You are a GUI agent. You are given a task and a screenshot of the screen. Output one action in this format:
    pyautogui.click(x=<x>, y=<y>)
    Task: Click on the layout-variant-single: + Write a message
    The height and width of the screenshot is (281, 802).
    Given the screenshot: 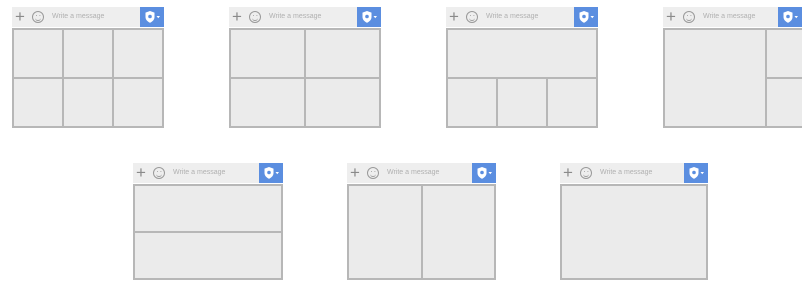 What is the action you would take?
    pyautogui.click(x=634, y=221)
    